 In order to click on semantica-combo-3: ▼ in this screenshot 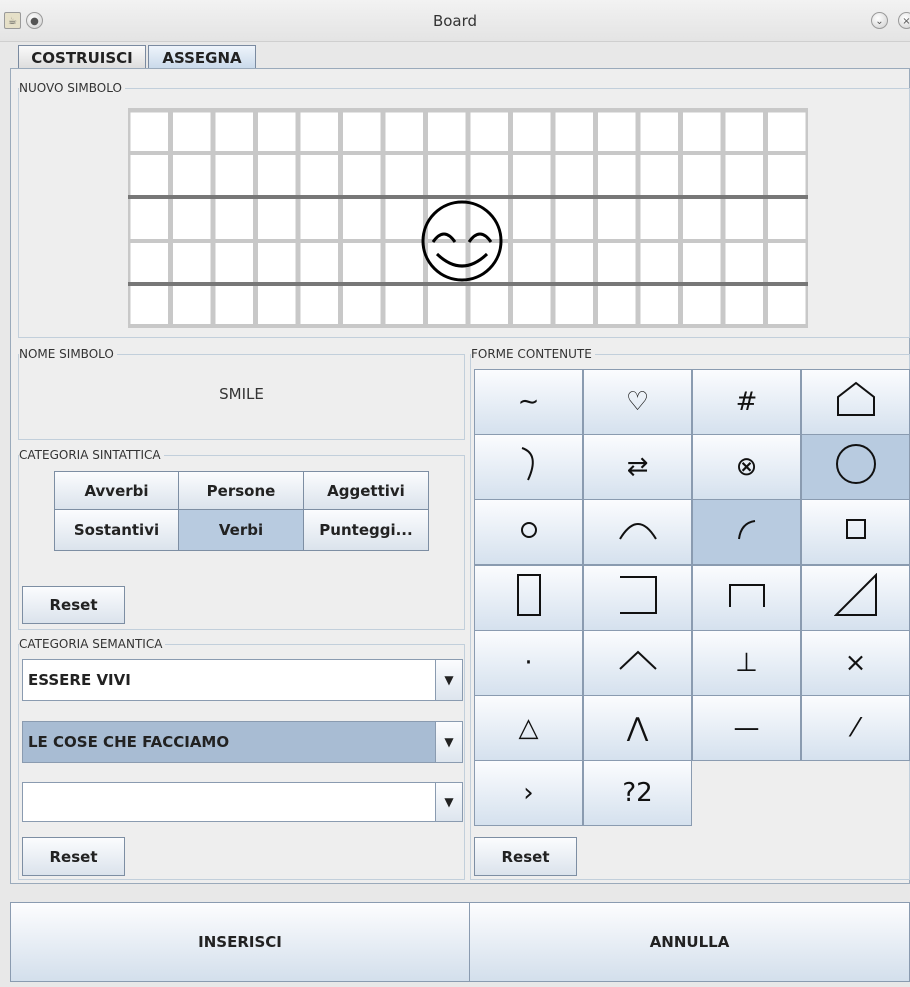, I will do `click(242, 802)`.